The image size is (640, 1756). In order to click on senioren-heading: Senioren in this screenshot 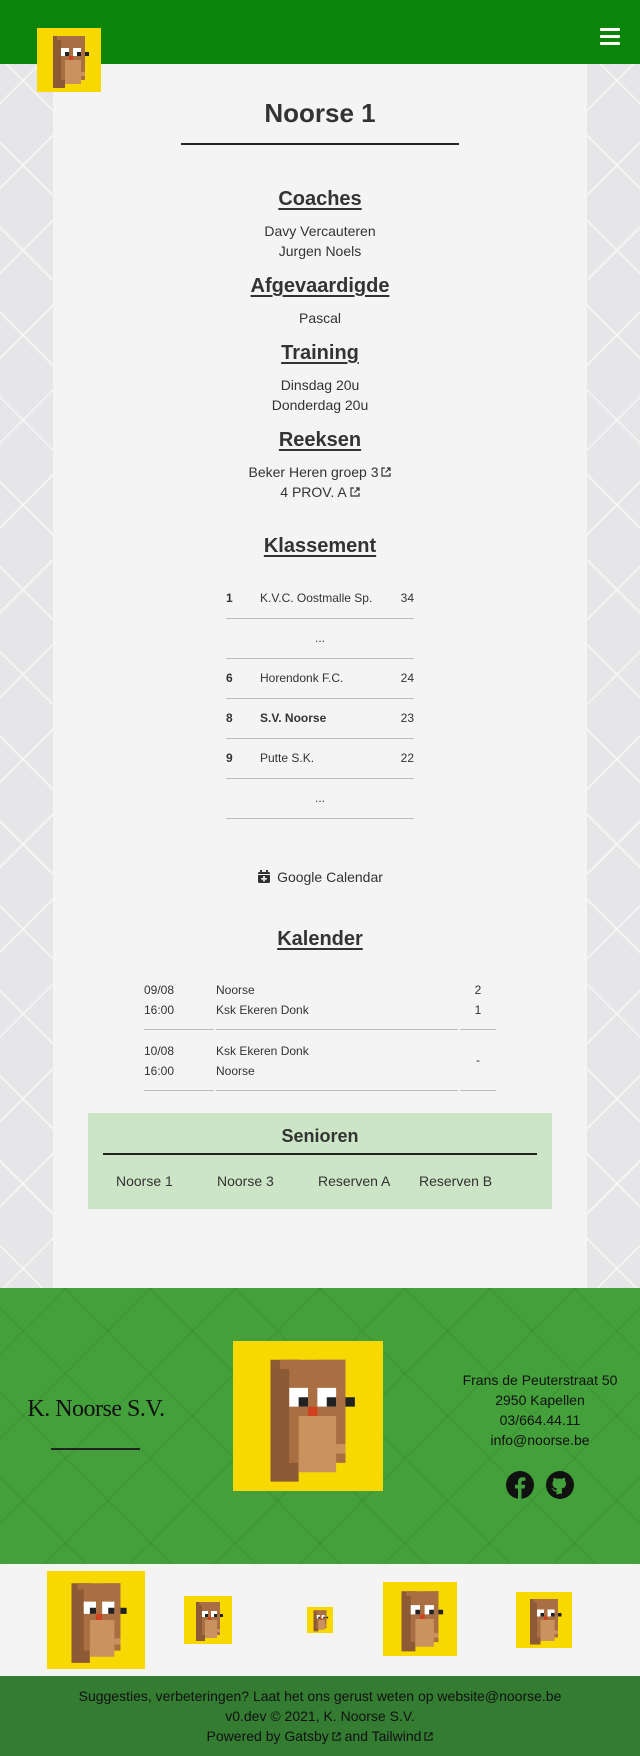, I will do `click(320, 1135)`.